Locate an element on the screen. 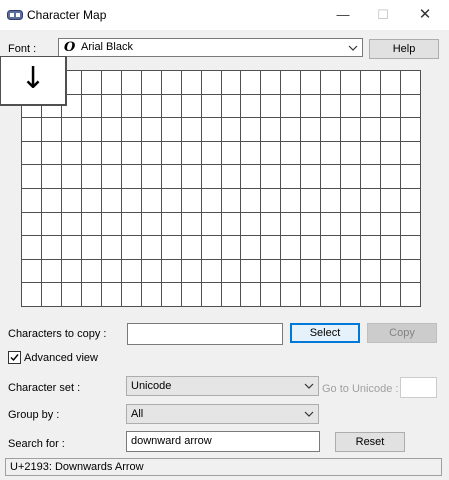  title-bar: Character Map — ☐ ✕ is located at coordinates (224, 15).